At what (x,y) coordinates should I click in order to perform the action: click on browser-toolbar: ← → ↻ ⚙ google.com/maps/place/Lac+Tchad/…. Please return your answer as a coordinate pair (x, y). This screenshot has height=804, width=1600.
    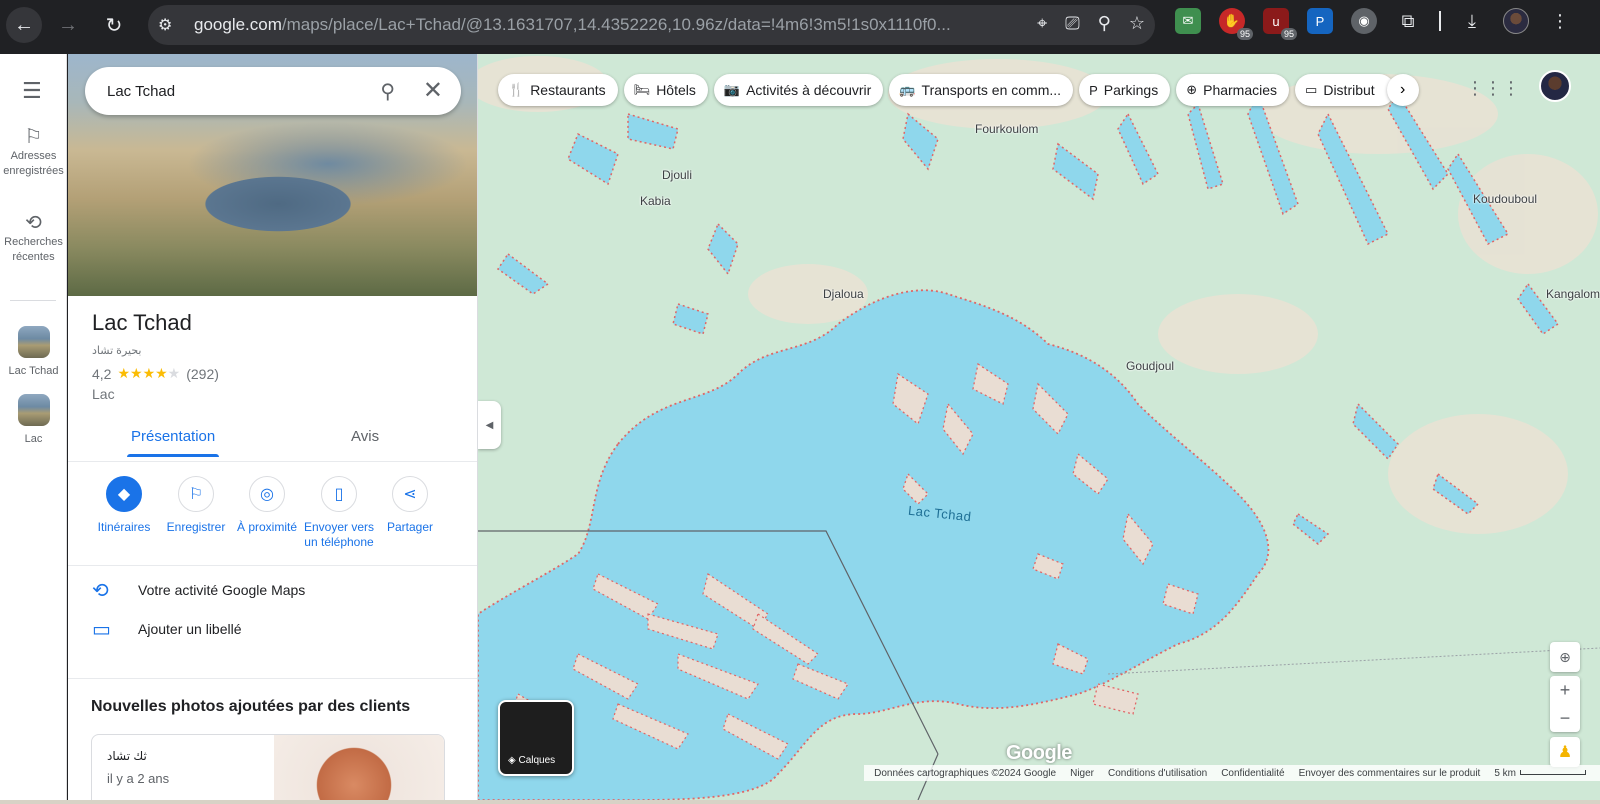
    Looking at the image, I should click on (800, 27).